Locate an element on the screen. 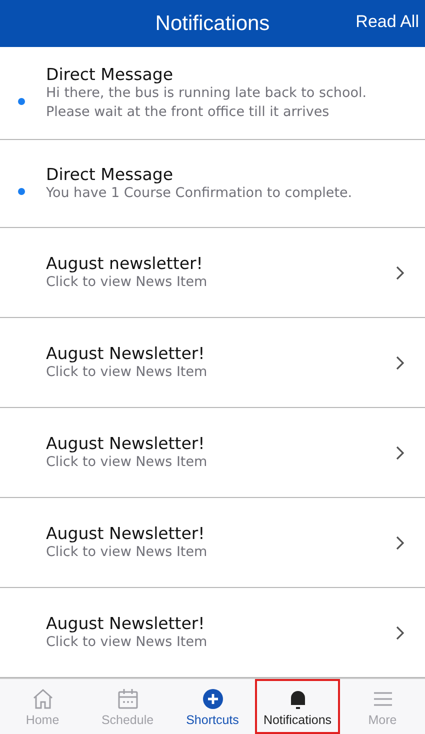 The height and width of the screenshot is (734, 425). notification-text: You have 1 Course Confirmation to complete. is located at coordinates (200, 193).